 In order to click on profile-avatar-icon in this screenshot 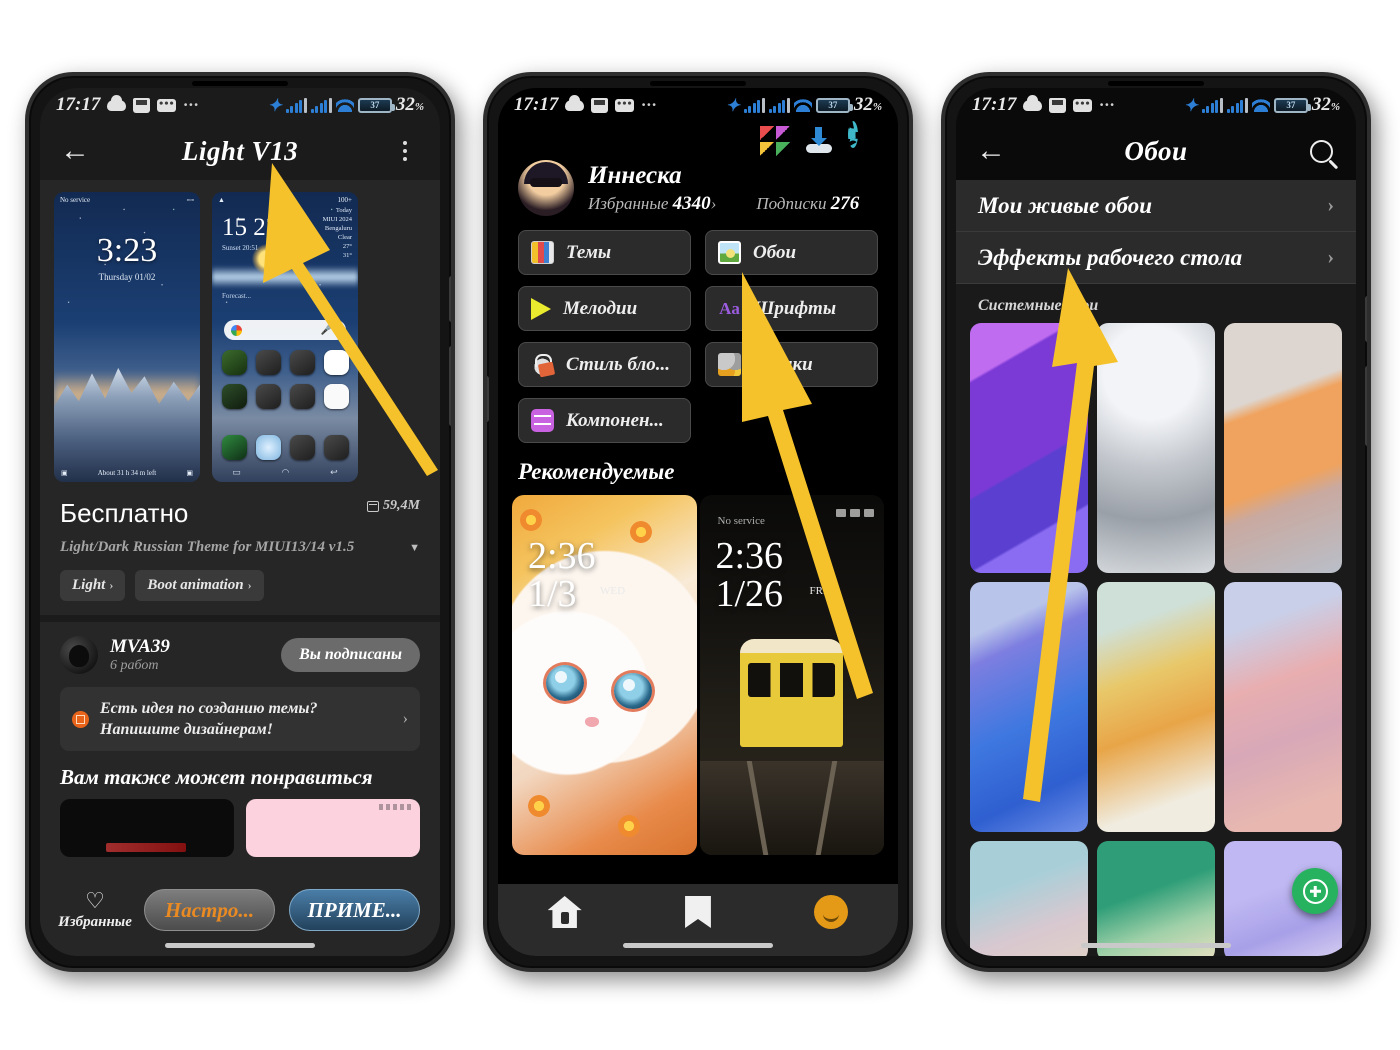, I will do `click(831, 912)`.